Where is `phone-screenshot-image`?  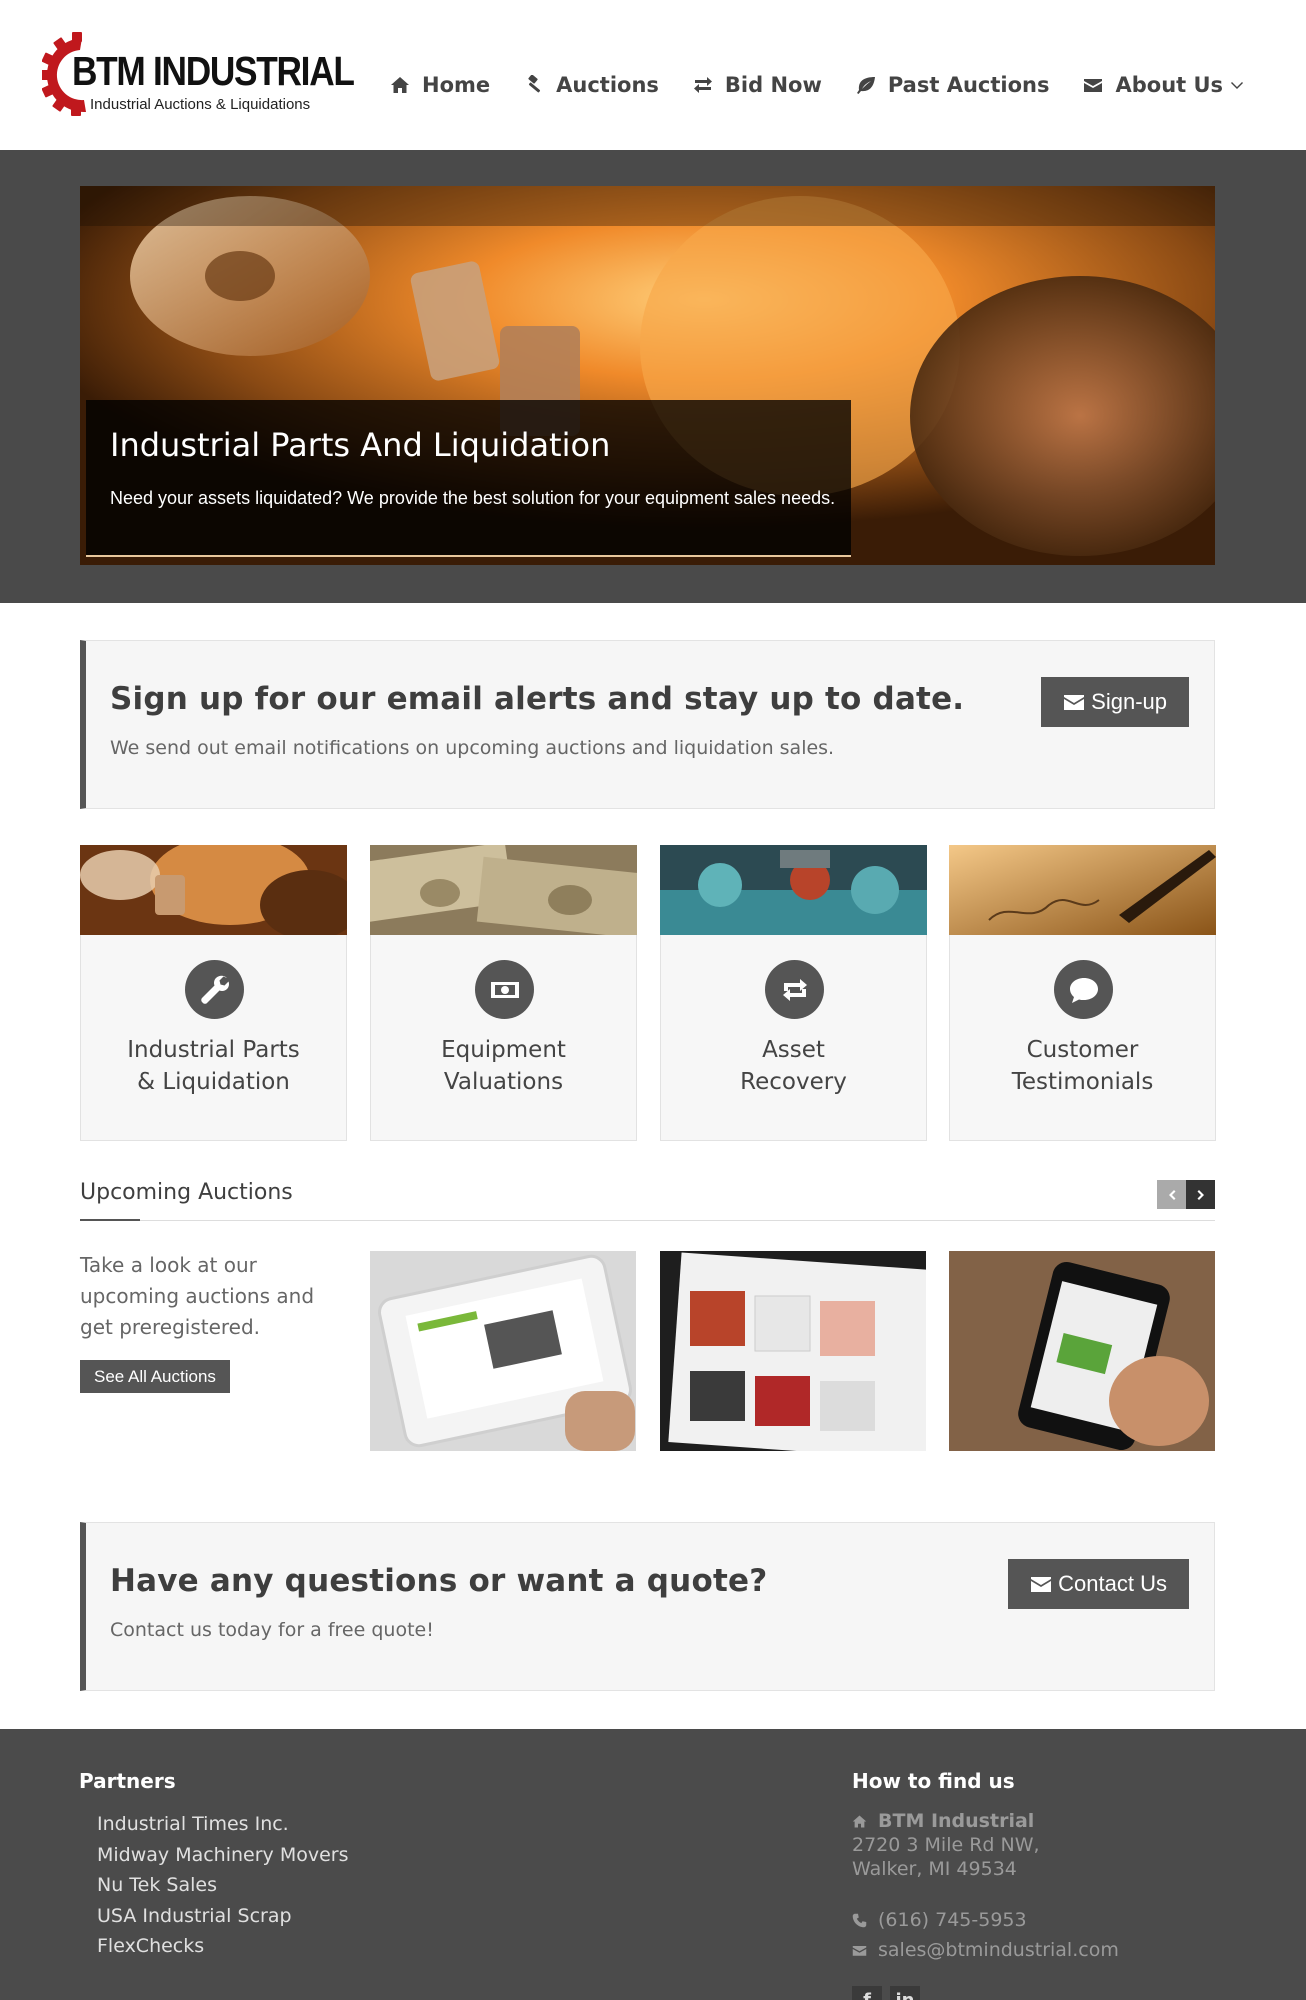 phone-screenshot-image is located at coordinates (1082, 1351).